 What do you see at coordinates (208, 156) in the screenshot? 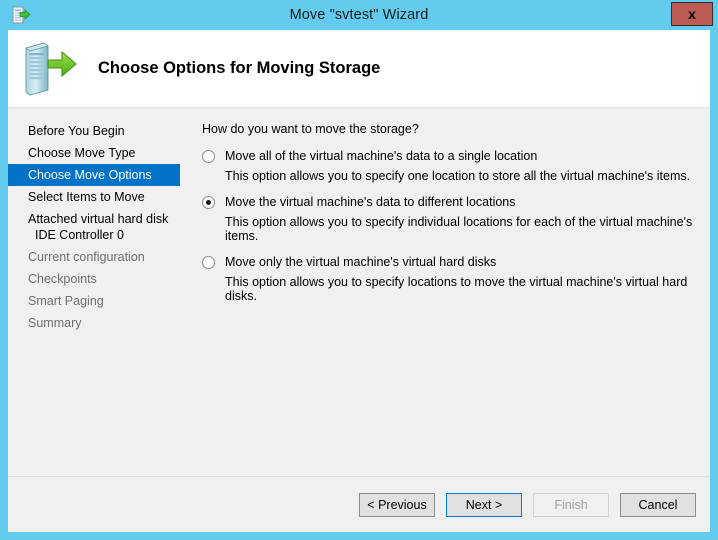
I see `radio-icon-single-location` at bounding box center [208, 156].